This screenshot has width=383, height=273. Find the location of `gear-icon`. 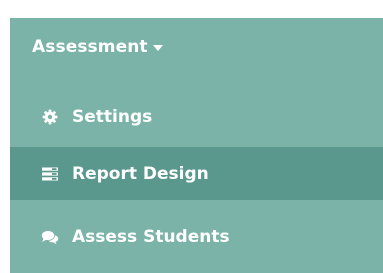

gear-icon is located at coordinates (50, 117).